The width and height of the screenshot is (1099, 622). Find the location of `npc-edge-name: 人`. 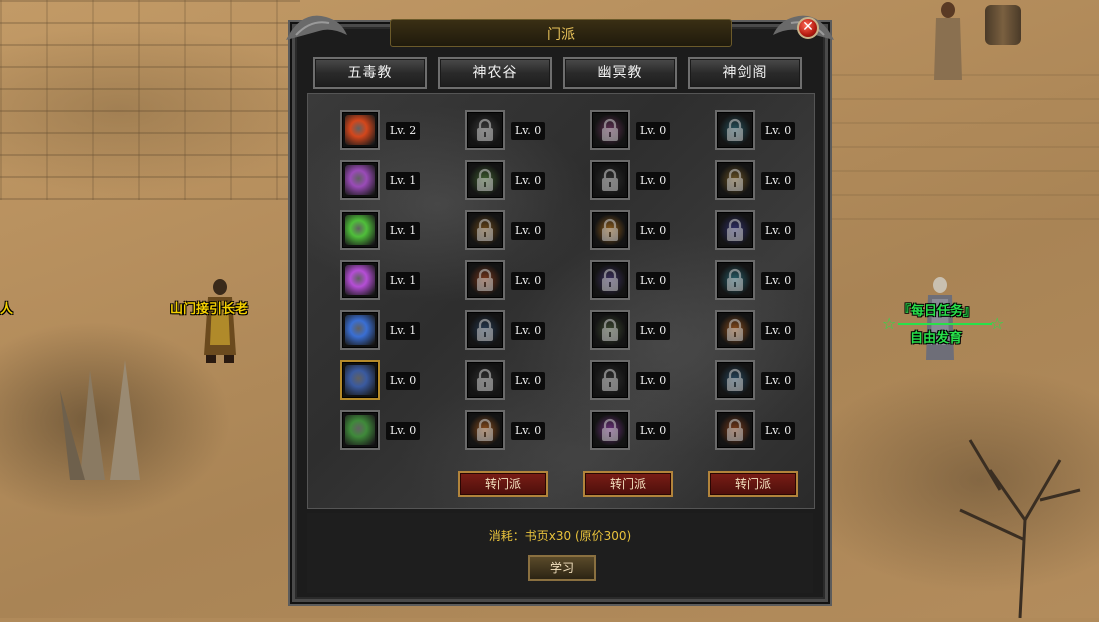

npc-edge-name: 人 is located at coordinates (7, 309).